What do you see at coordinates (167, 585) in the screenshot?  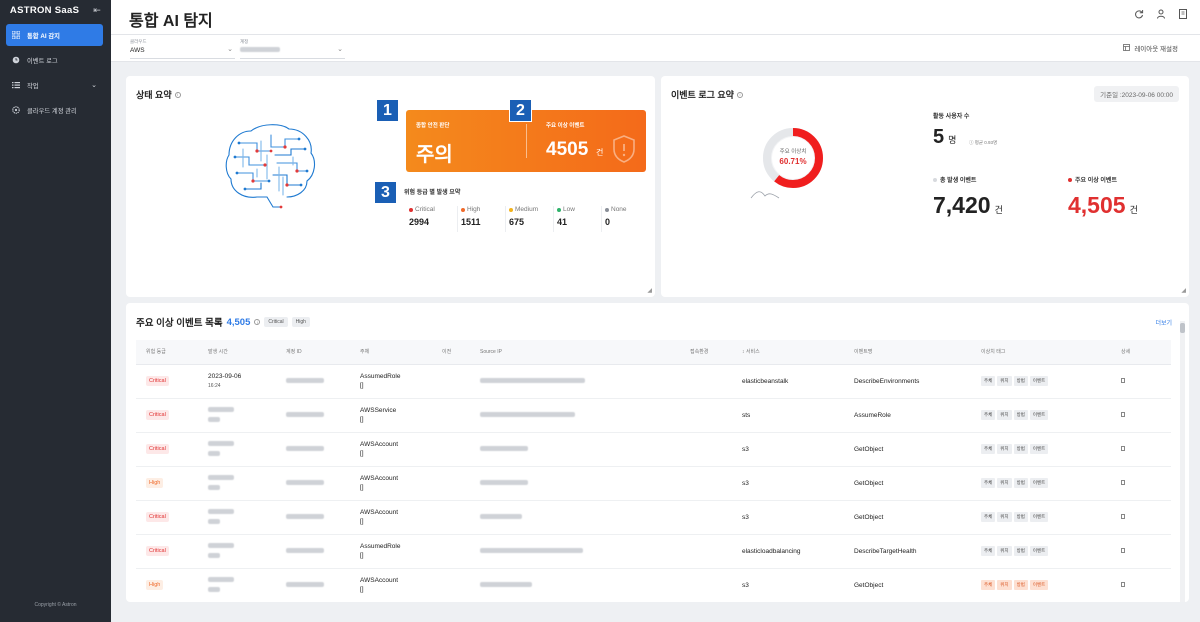 I see `risk-level-cell: High` at bounding box center [167, 585].